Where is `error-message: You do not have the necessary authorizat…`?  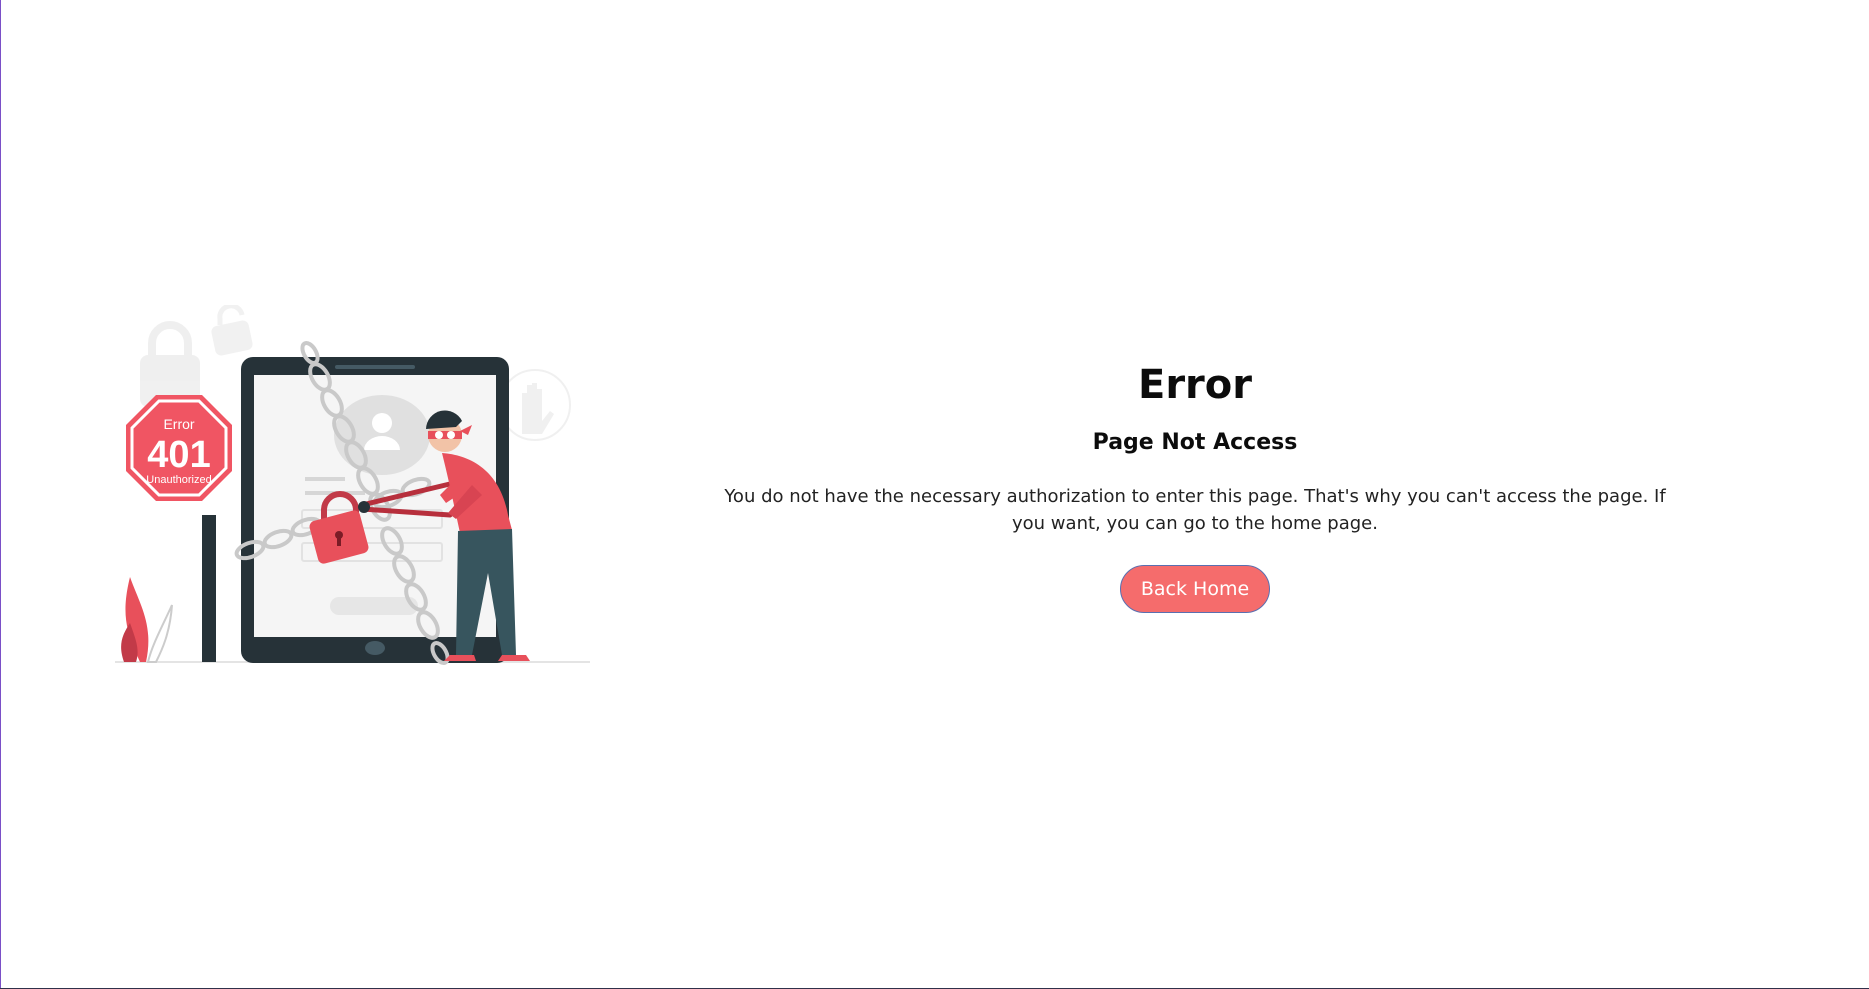
error-message: You do not have the necessary authorizat… is located at coordinates (1195, 510).